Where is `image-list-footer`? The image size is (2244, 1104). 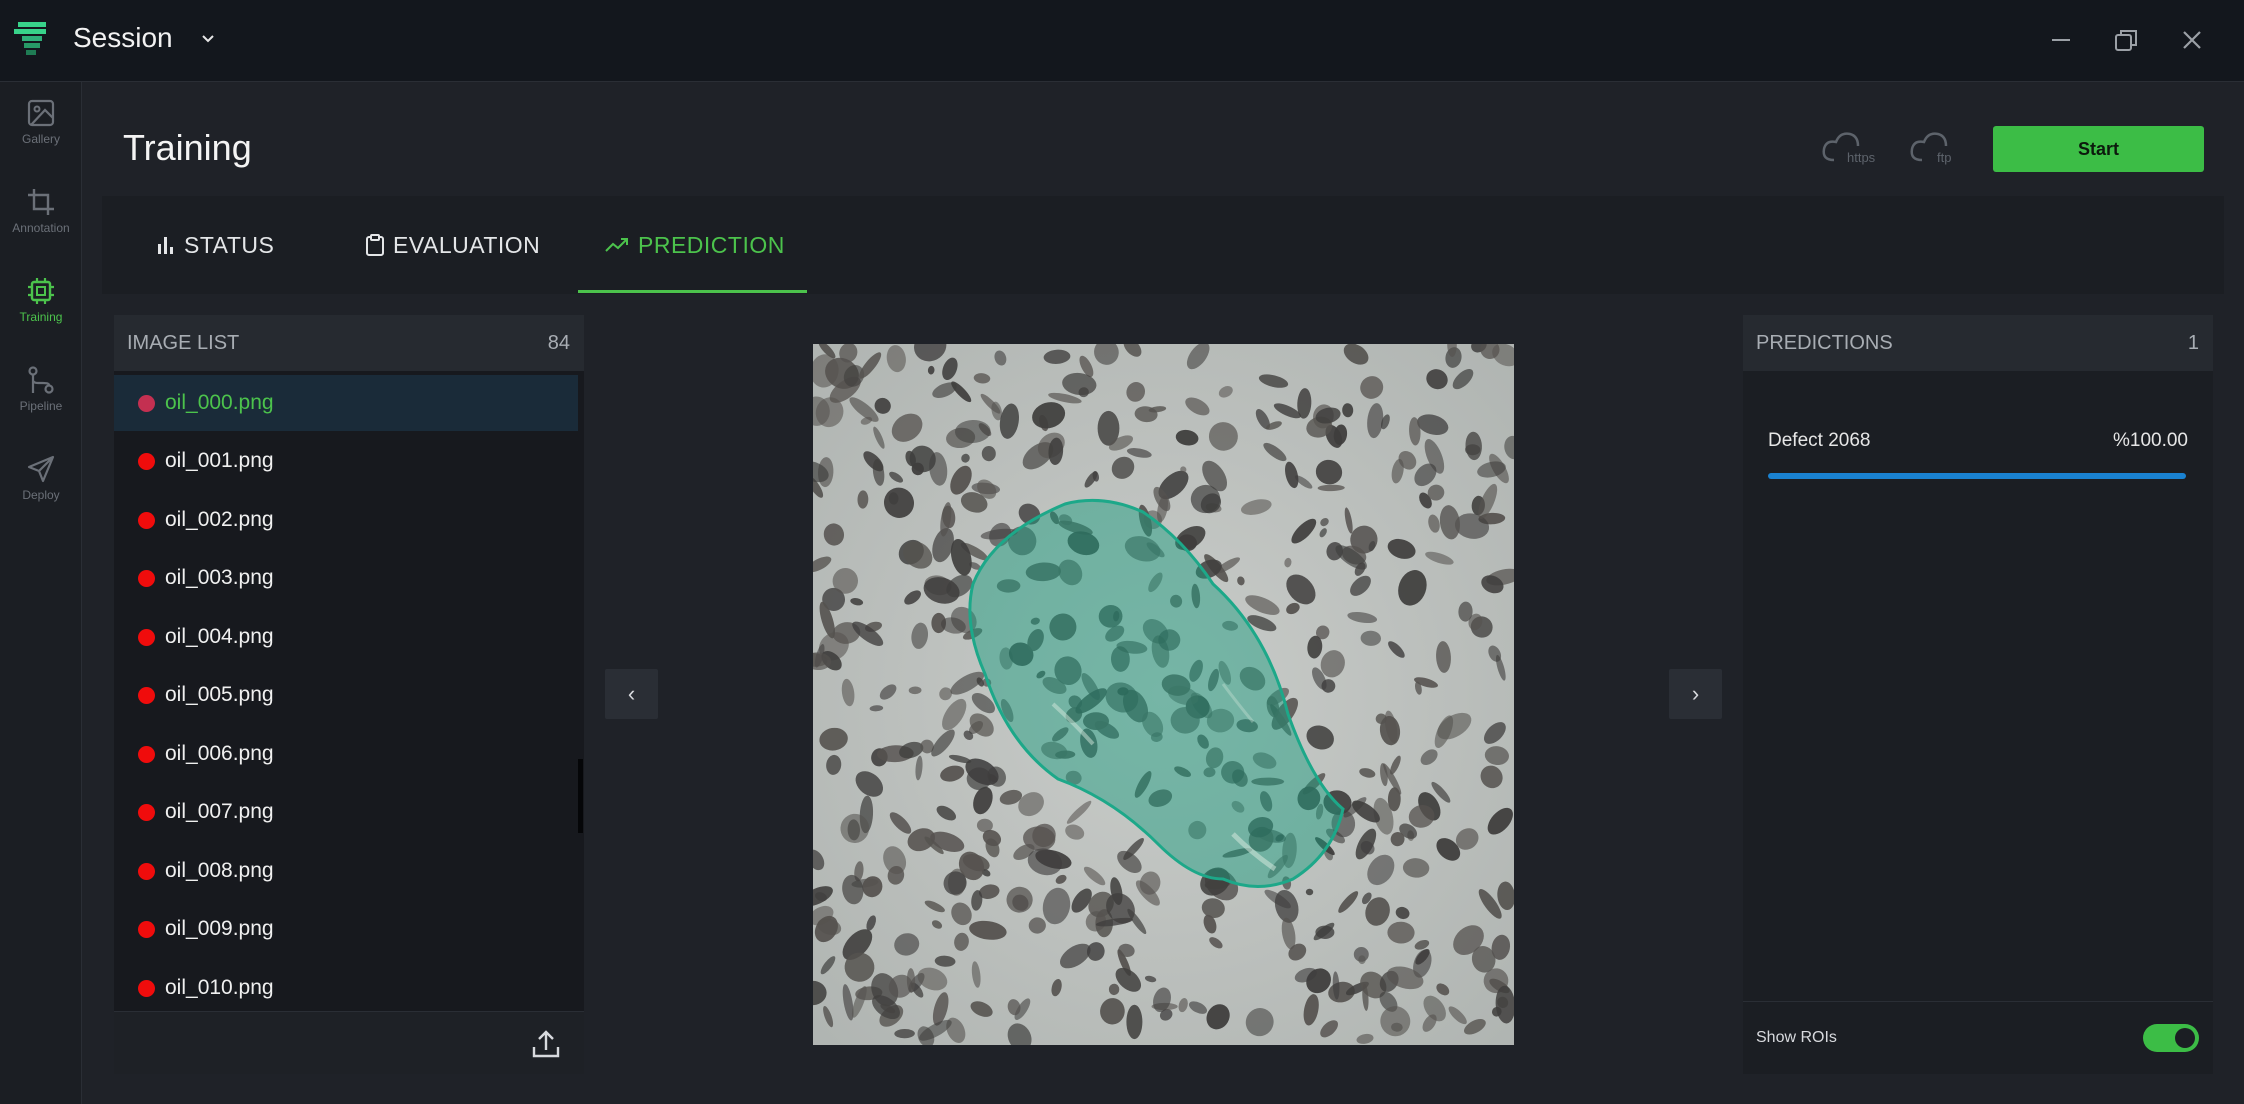 image-list-footer is located at coordinates (349, 1042).